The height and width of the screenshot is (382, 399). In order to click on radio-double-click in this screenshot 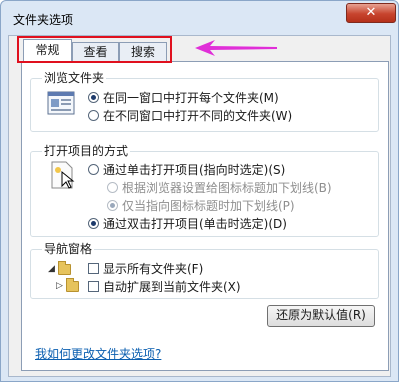, I will do `click(93, 223)`.